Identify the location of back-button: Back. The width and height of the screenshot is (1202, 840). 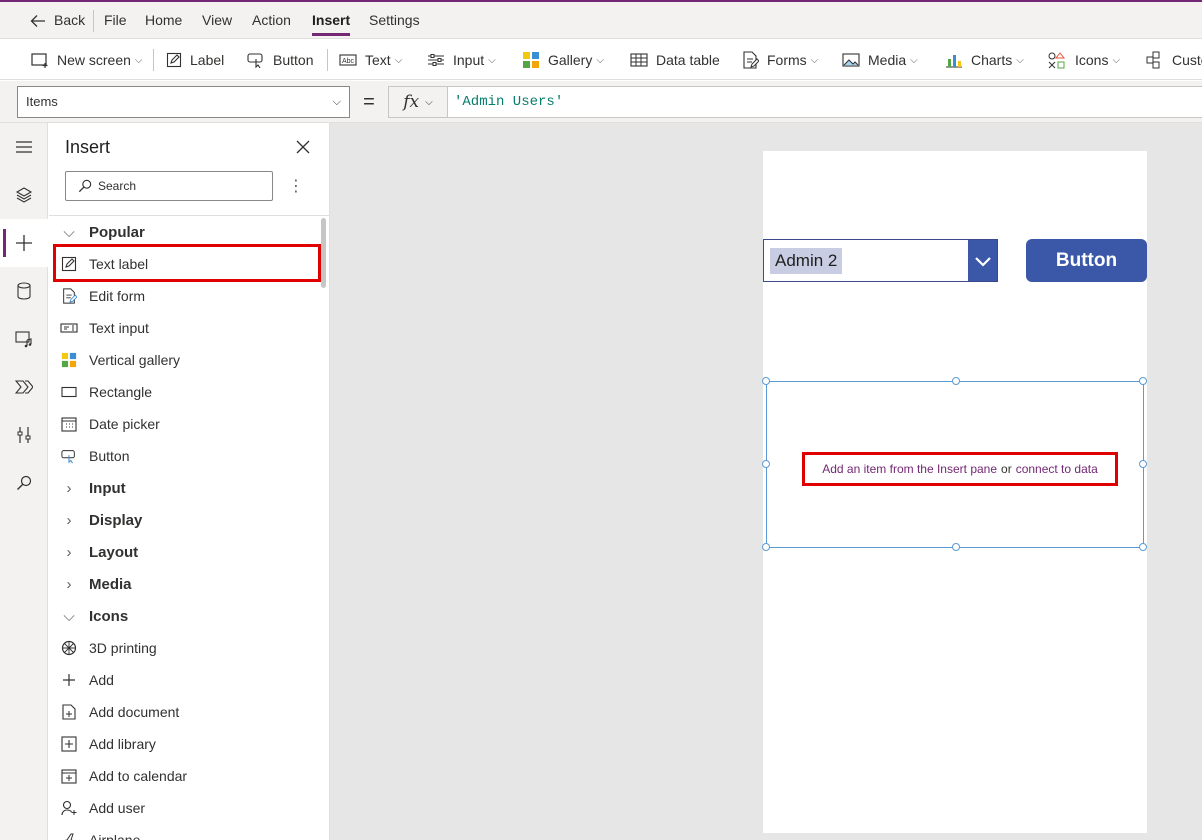
(57, 20).